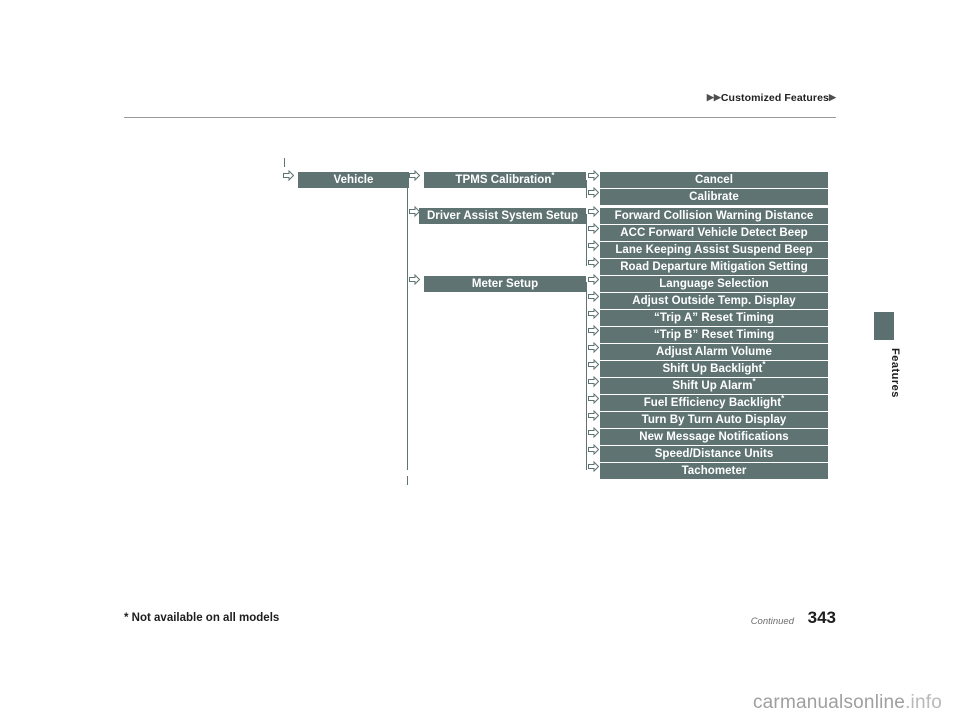 This screenshot has height=722, width=960. What do you see at coordinates (593, 382) in the screenshot?
I see `arrow-to-shift-up-alarm-icon` at bounding box center [593, 382].